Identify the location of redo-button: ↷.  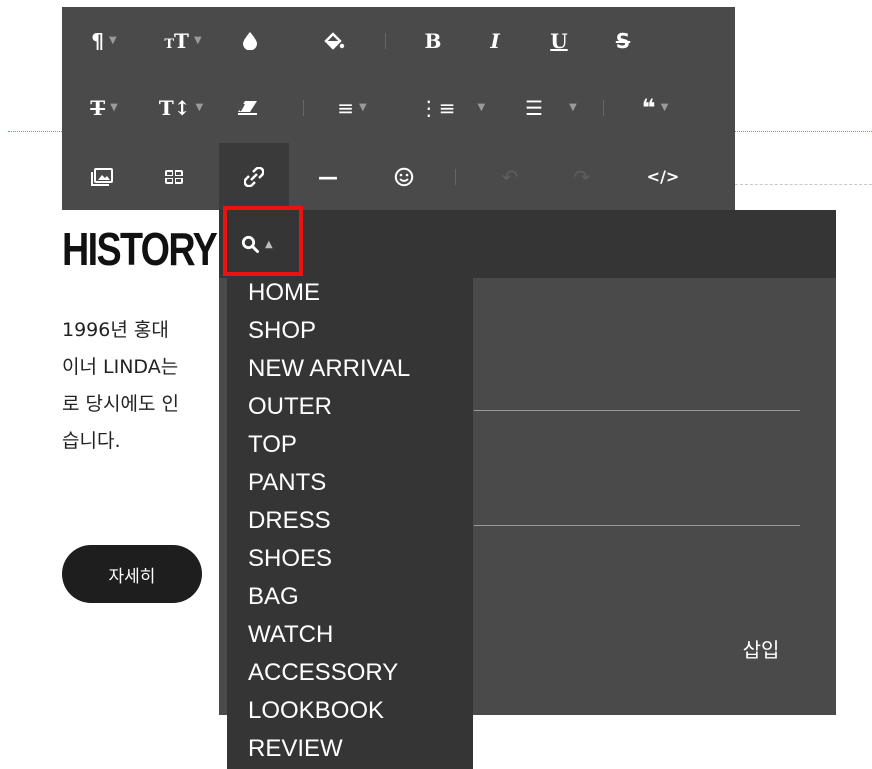
(582, 176).